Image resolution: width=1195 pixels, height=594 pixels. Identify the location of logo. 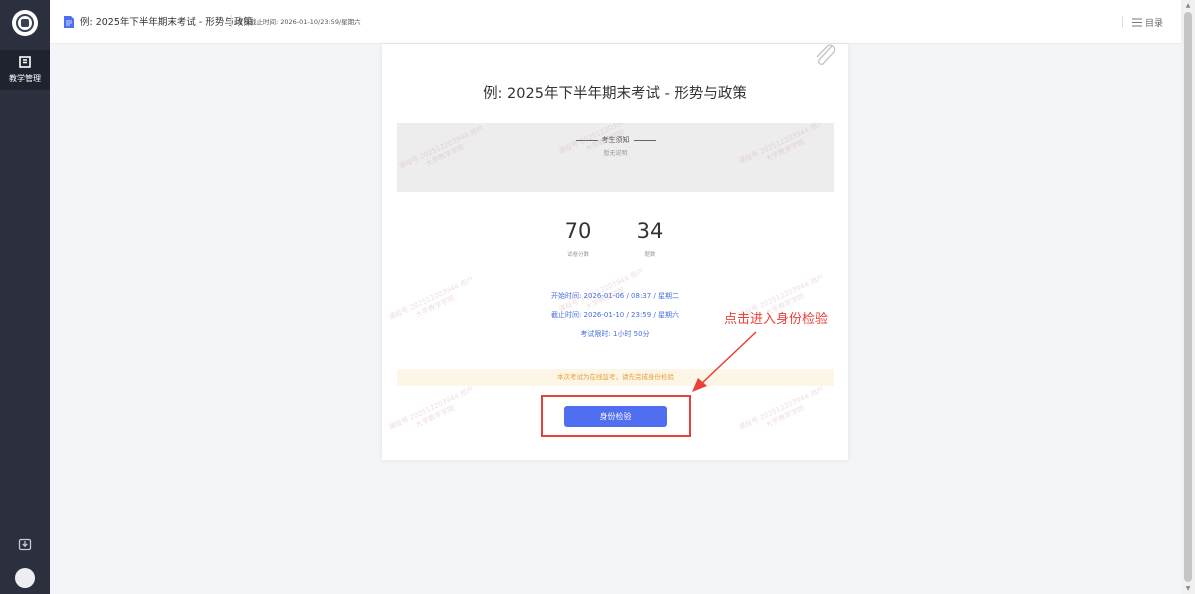
(25, 23).